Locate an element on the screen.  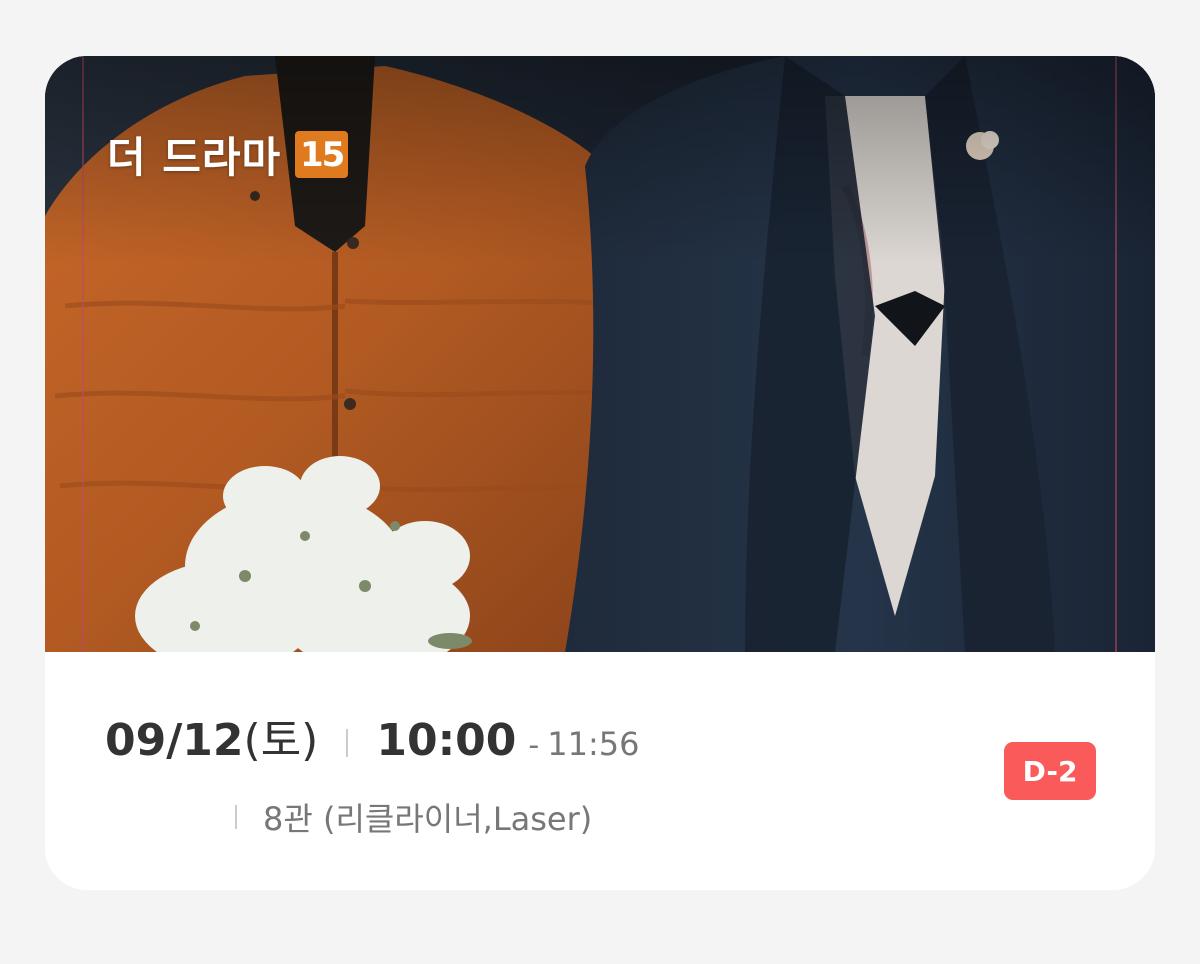
movie-title: 더 드라마 is located at coordinates (194, 157).